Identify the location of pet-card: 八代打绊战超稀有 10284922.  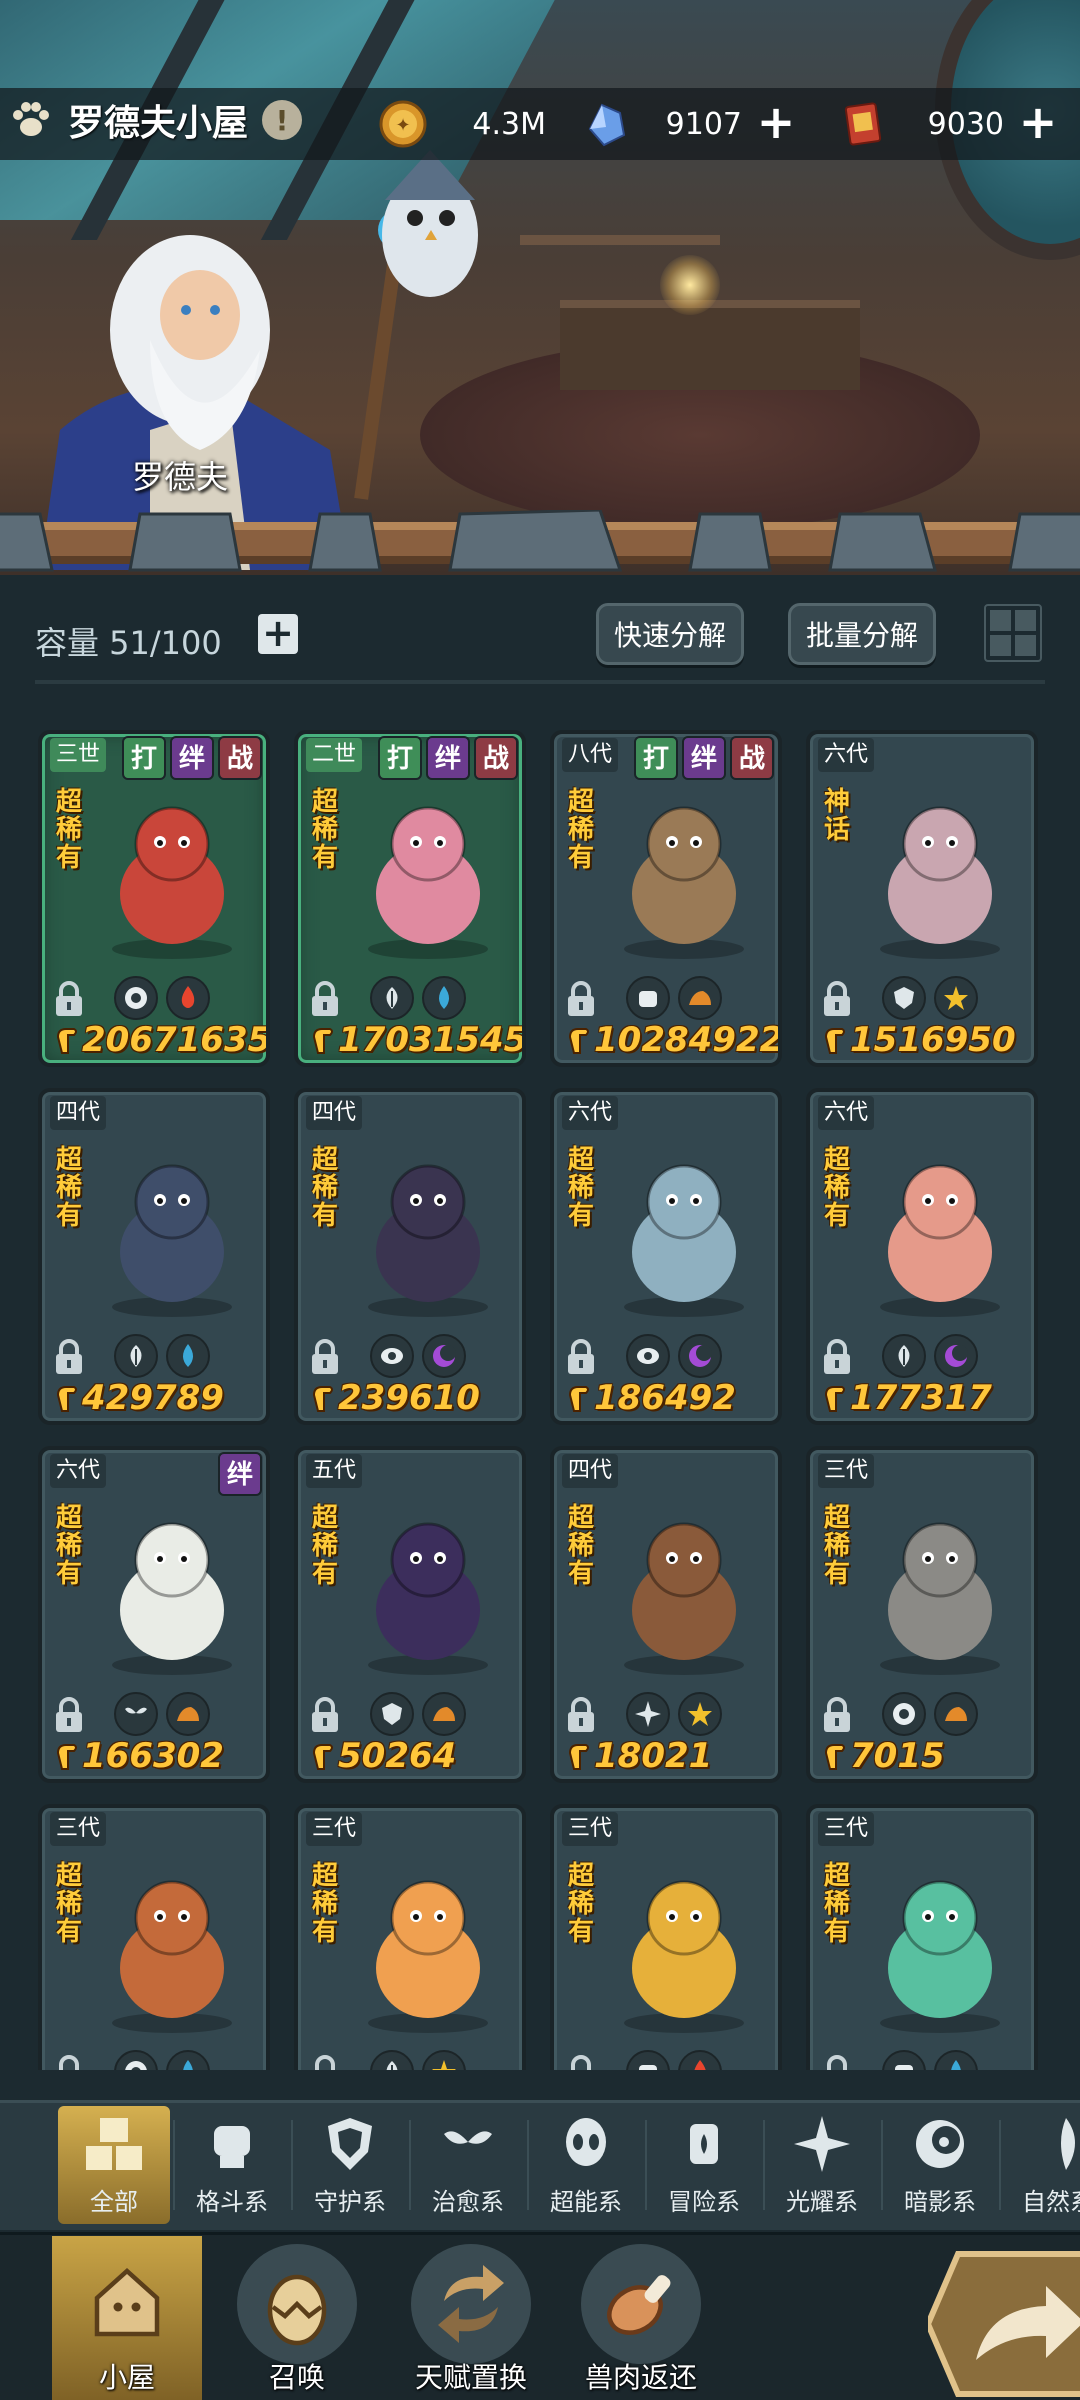
(666, 898).